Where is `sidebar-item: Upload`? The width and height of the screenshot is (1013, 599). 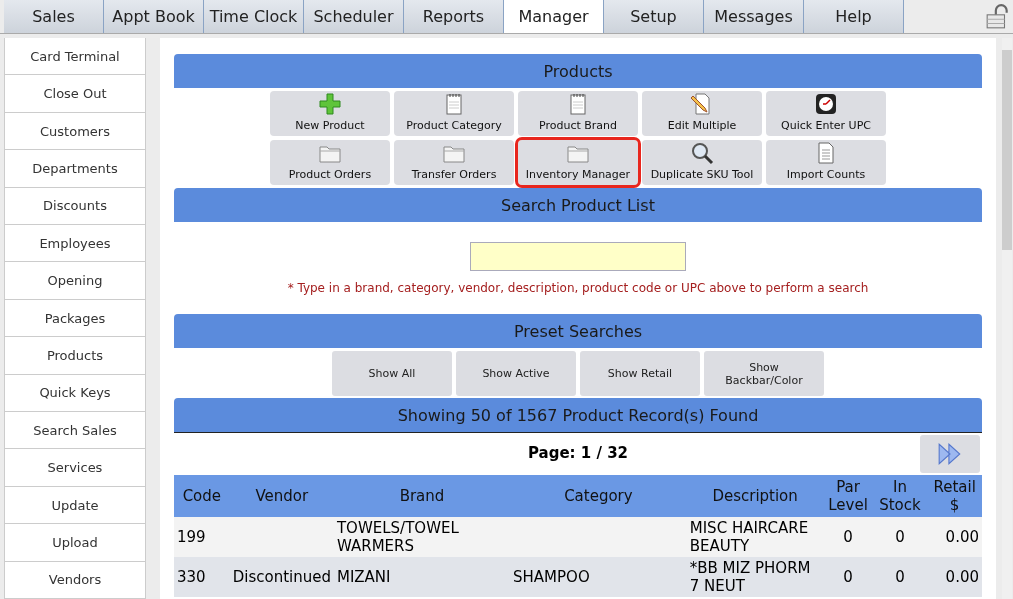
sidebar-item: Upload is located at coordinates (75, 543).